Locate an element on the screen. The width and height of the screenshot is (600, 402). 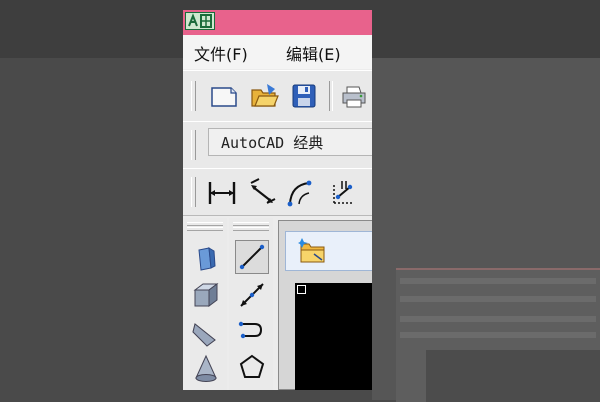
wedge-icon is located at coordinates (206, 333).